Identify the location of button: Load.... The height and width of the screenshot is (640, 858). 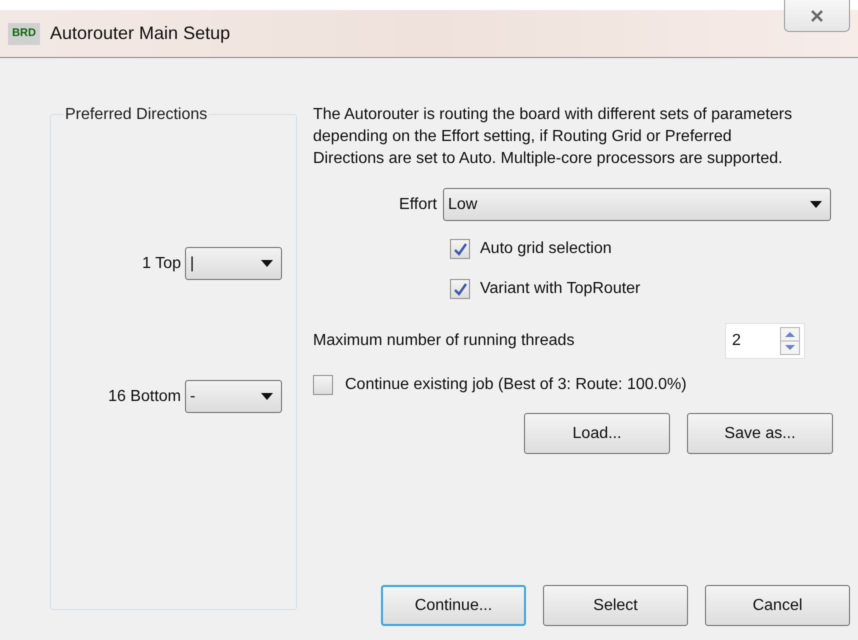
(597, 433).